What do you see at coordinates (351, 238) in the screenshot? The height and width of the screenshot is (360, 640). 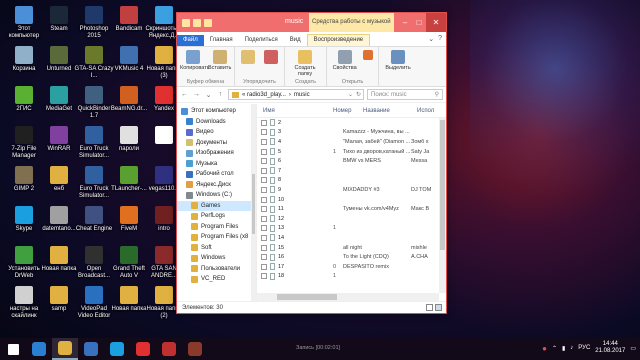 I see `file-row: 14` at bounding box center [351, 238].